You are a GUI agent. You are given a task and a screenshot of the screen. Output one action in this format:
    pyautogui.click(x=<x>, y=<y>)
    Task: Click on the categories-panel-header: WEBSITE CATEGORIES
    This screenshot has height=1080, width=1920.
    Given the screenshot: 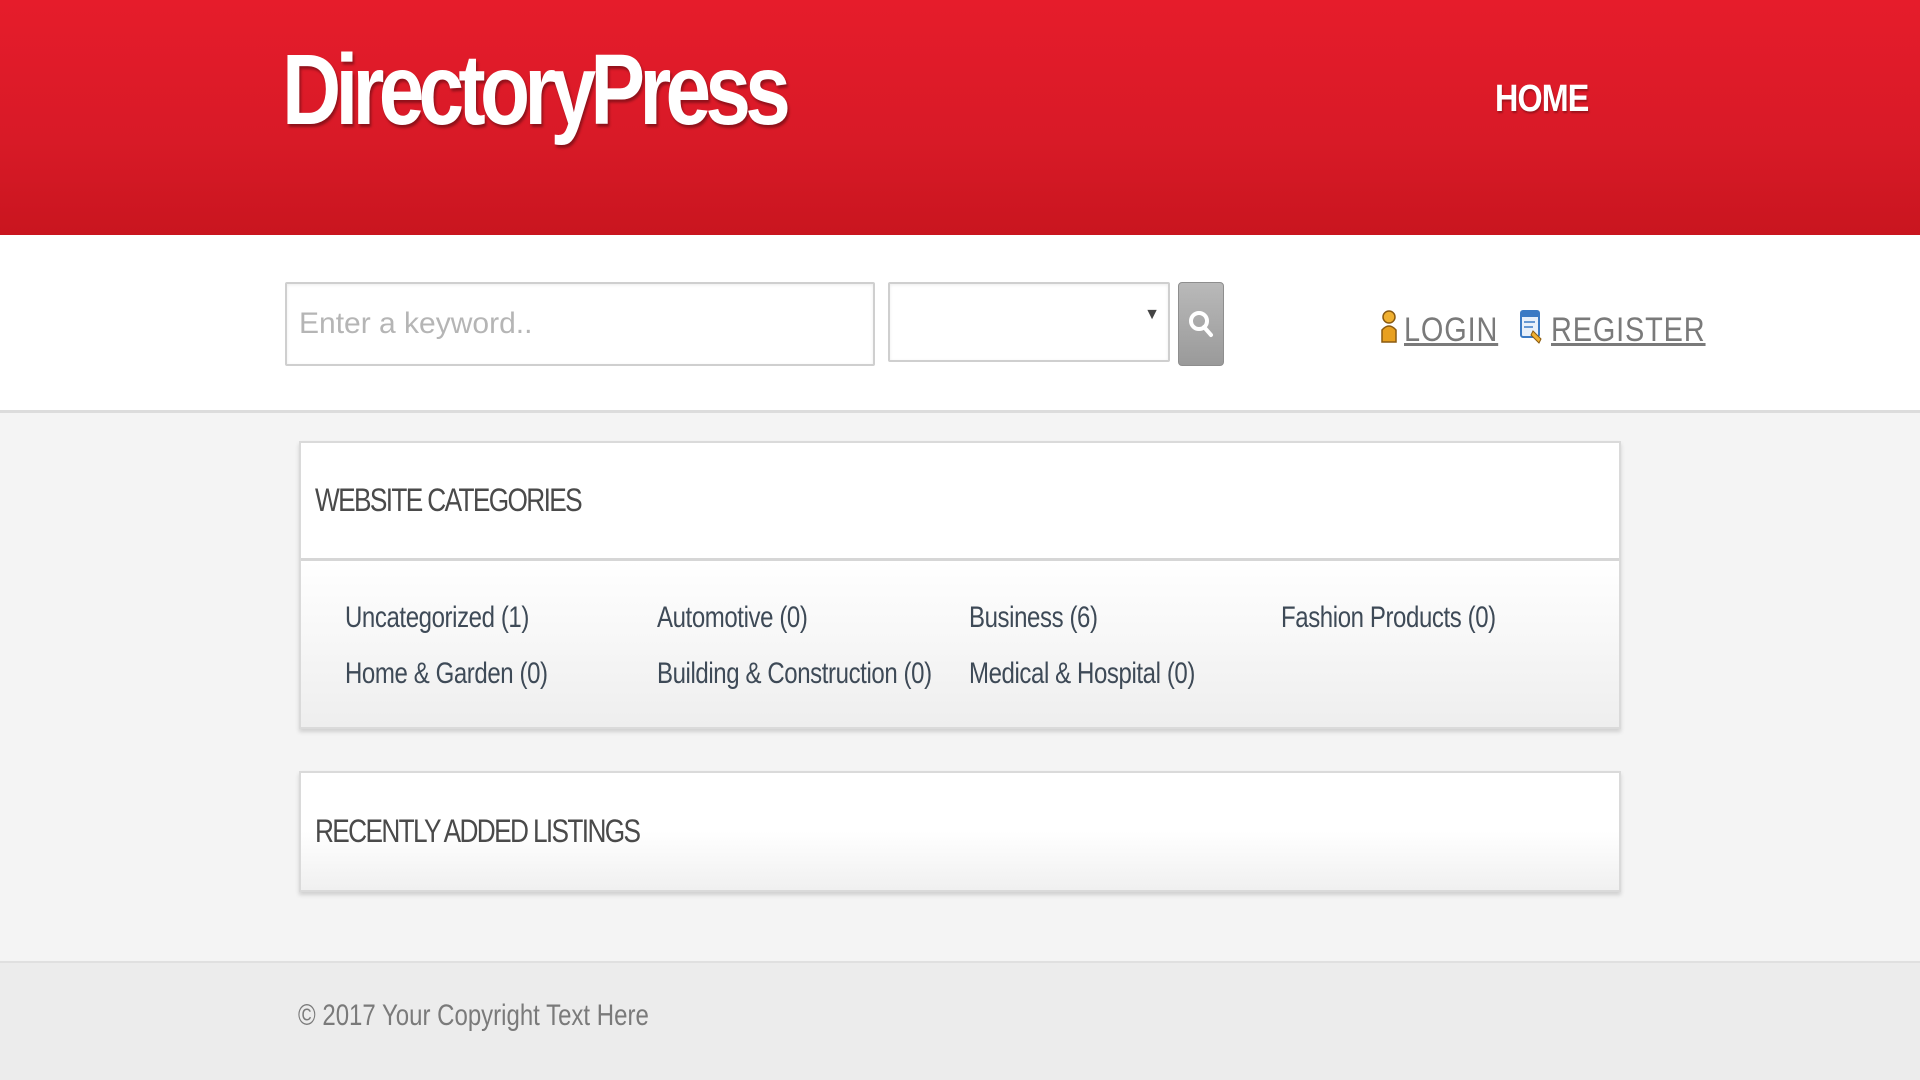 What is the action you would take?
    pyautogui.click(x=960, y=502)
    